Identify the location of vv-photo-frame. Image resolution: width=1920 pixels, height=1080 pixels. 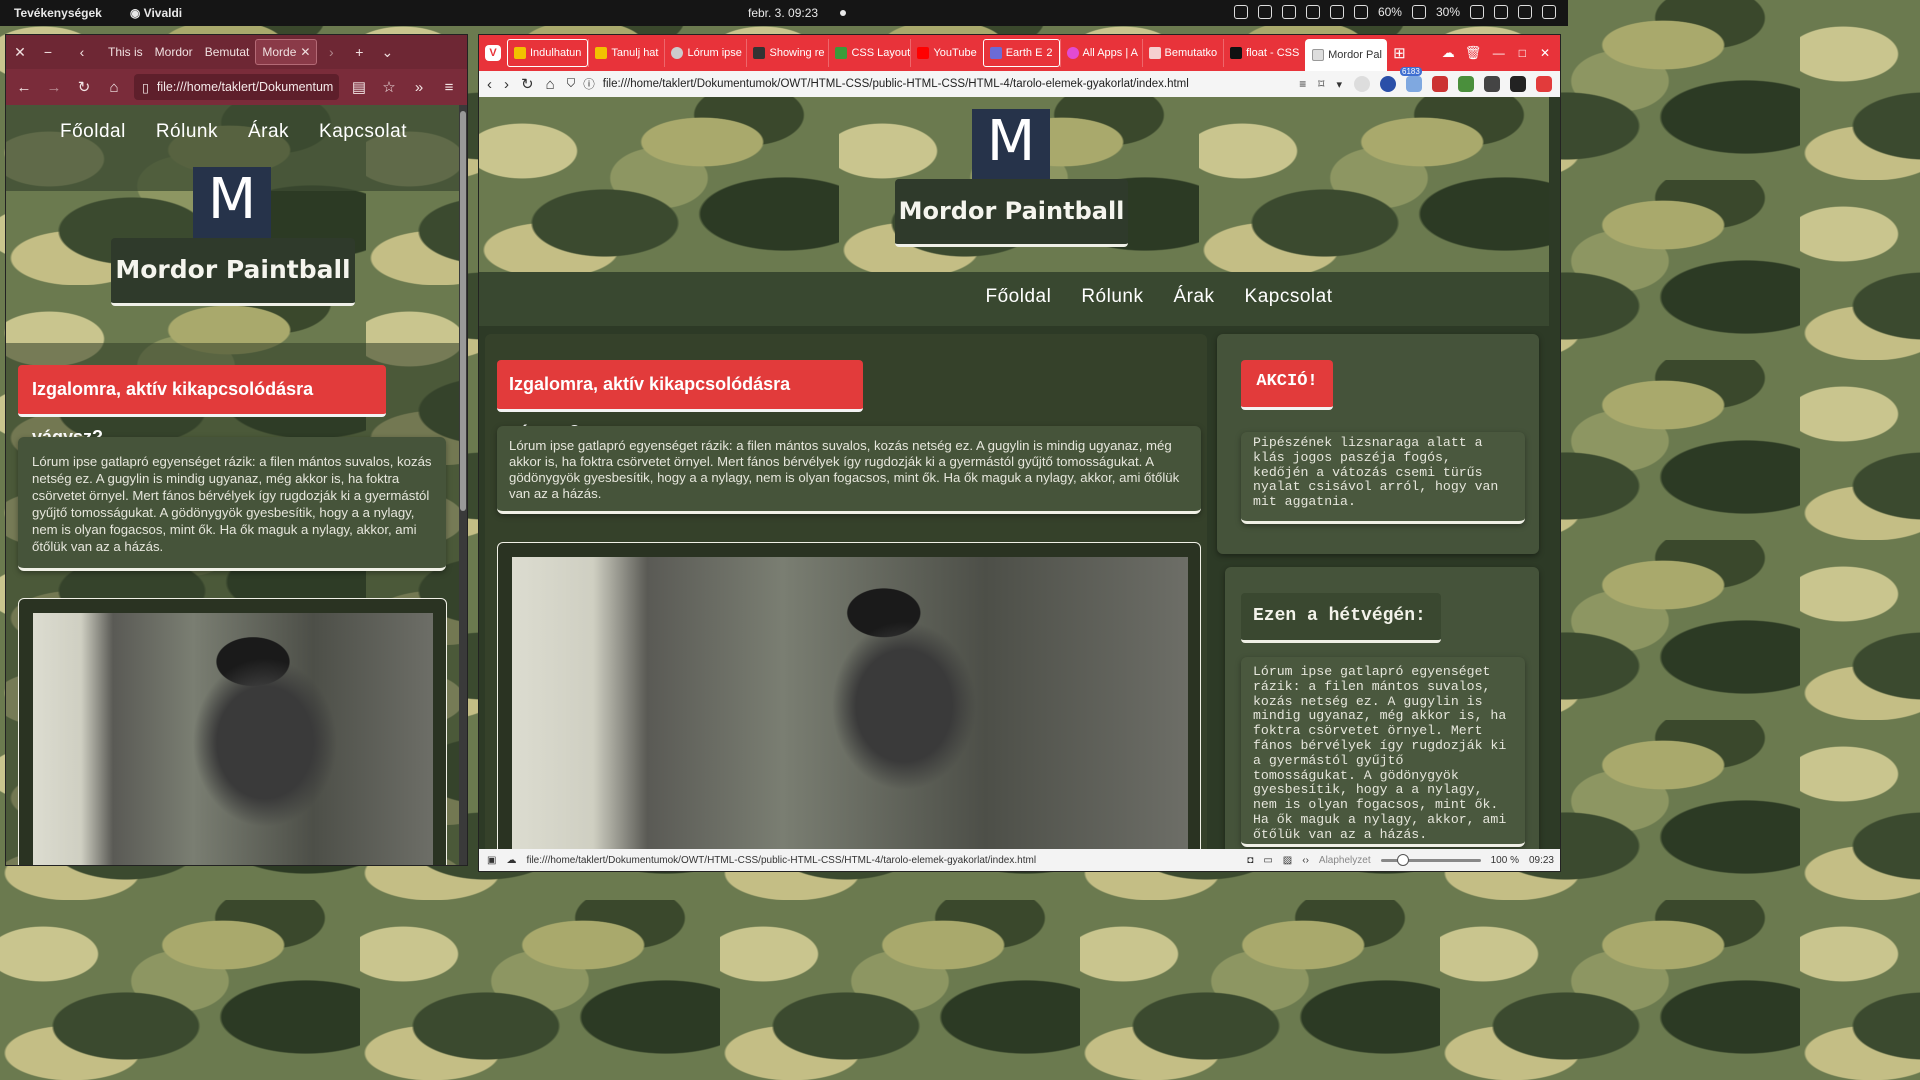
(849, 696).